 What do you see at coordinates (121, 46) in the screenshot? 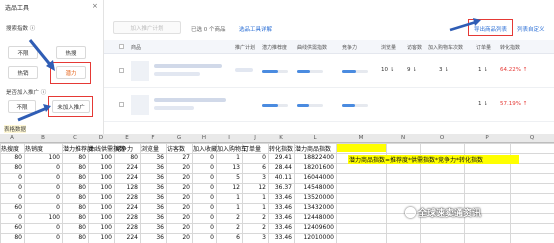
I see `select-all-checkbox` at bounding box center [121, 46].